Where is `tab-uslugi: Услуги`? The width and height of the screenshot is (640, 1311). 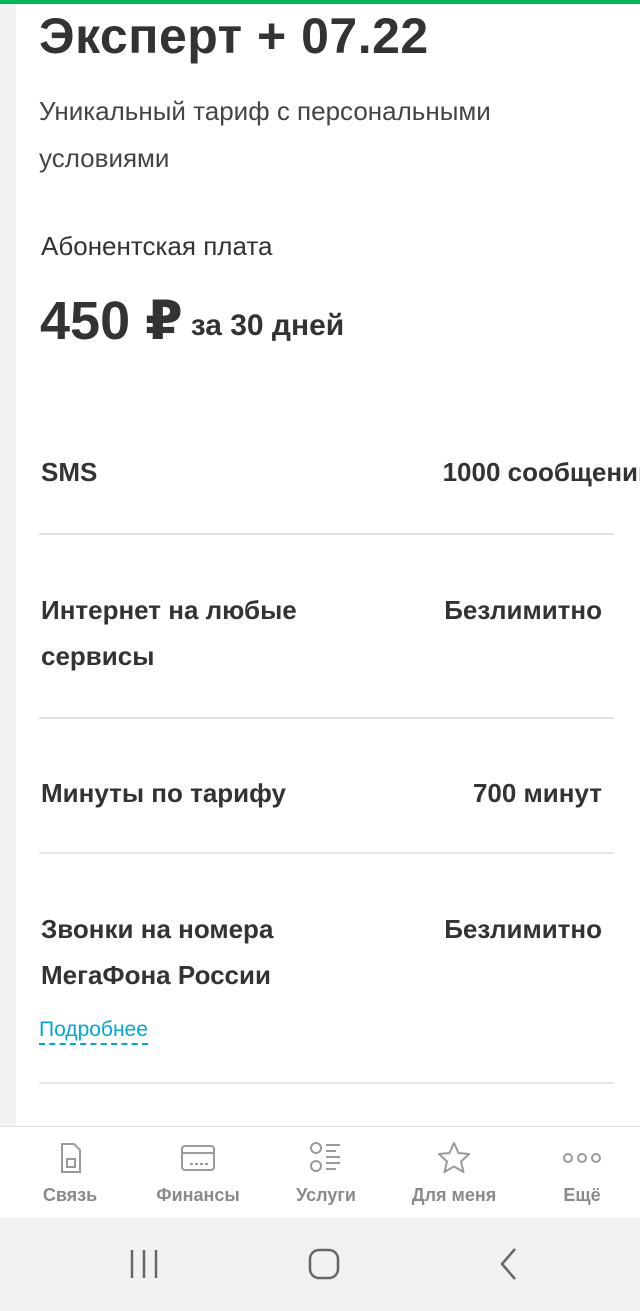 tab-uslugi: Услуги is located at coordinates (326, 1173).